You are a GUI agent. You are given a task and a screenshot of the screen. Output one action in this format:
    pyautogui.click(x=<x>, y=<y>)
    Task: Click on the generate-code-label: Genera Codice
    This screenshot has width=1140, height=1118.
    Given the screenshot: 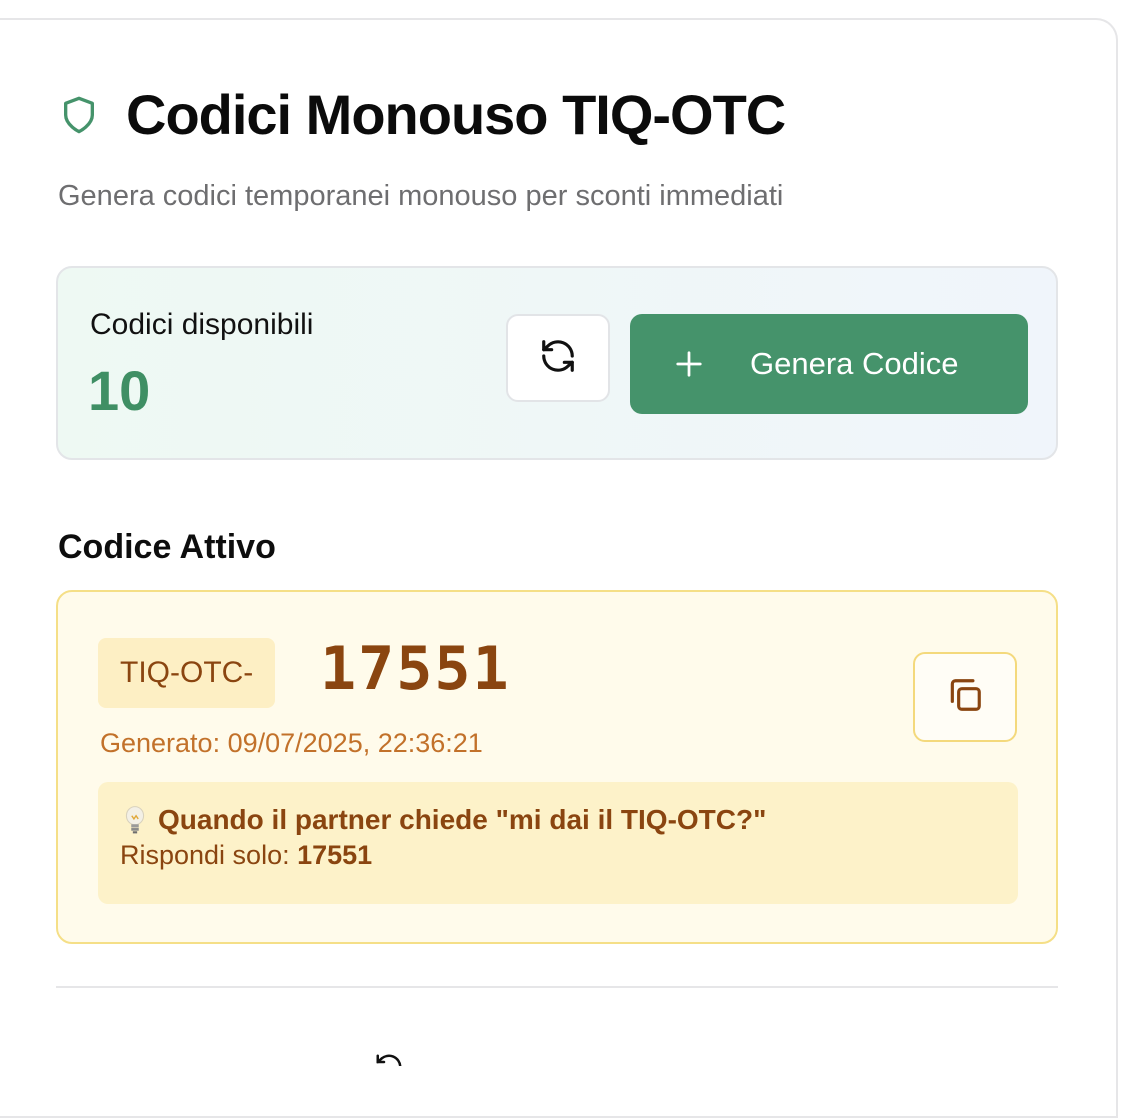 What is the action you would take?
    pyautogui.click(x=854, y=363)
    